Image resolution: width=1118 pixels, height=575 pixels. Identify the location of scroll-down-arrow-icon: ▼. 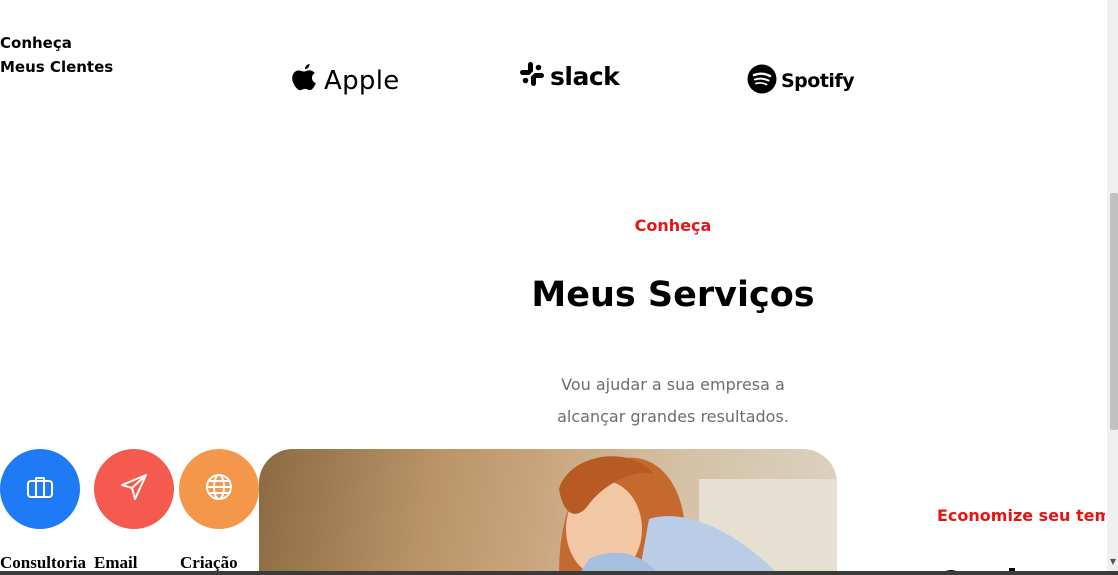
(1113, 562).